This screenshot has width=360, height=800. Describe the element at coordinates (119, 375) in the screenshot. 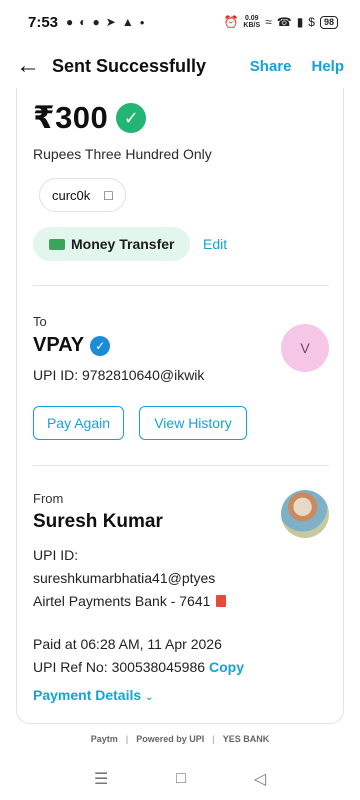

I see `recipient-upi-id: UPI ID: 9782810640@ikwik` at that location.